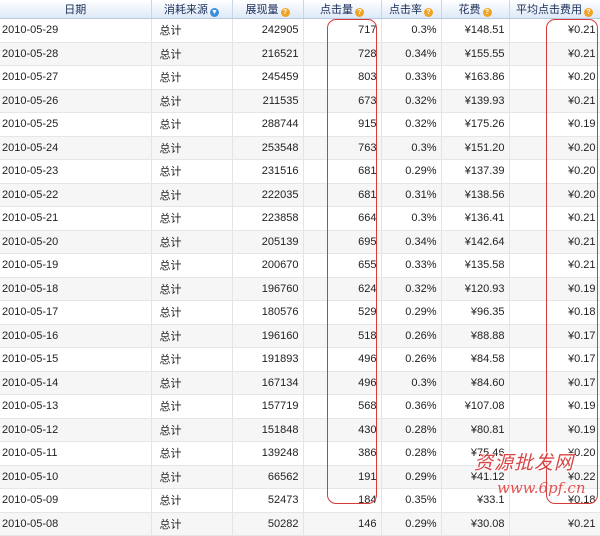 The image size is (600, 536). What do you see at coordinates (411, 406) in the screenshot?
I see `ctr-cell: 0.36%` at bounding box center [411, 406].